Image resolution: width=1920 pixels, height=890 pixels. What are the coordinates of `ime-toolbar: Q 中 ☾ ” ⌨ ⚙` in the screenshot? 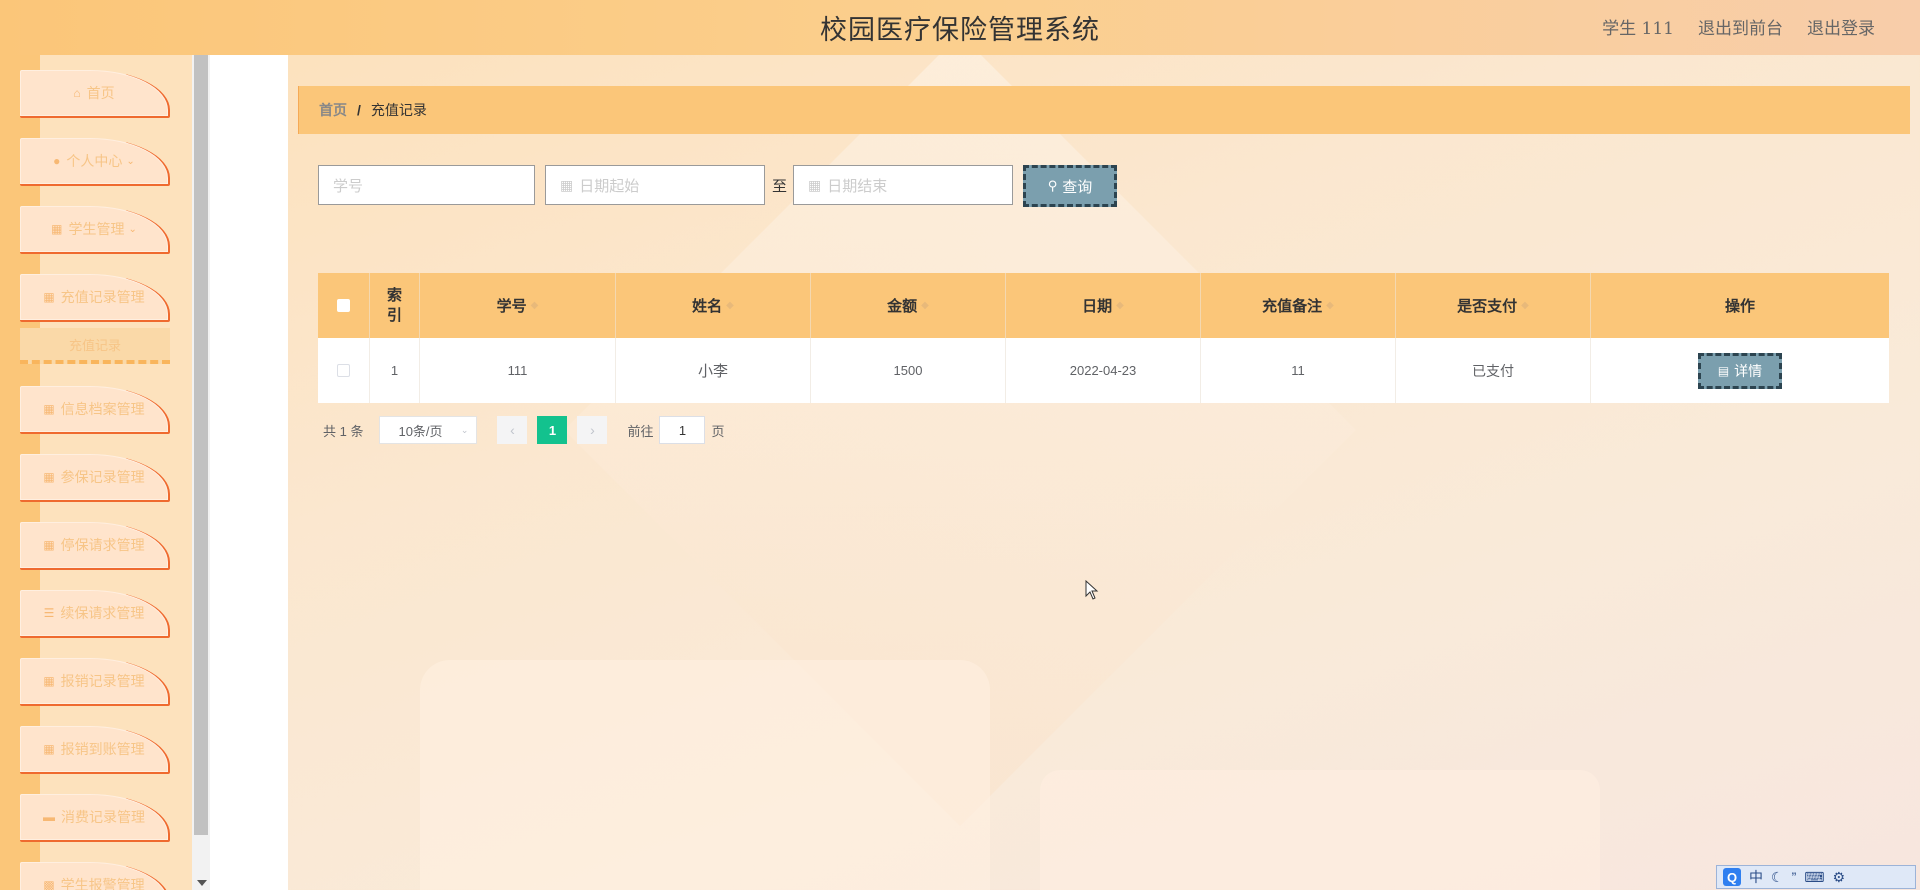 It's located at (1816, 877).